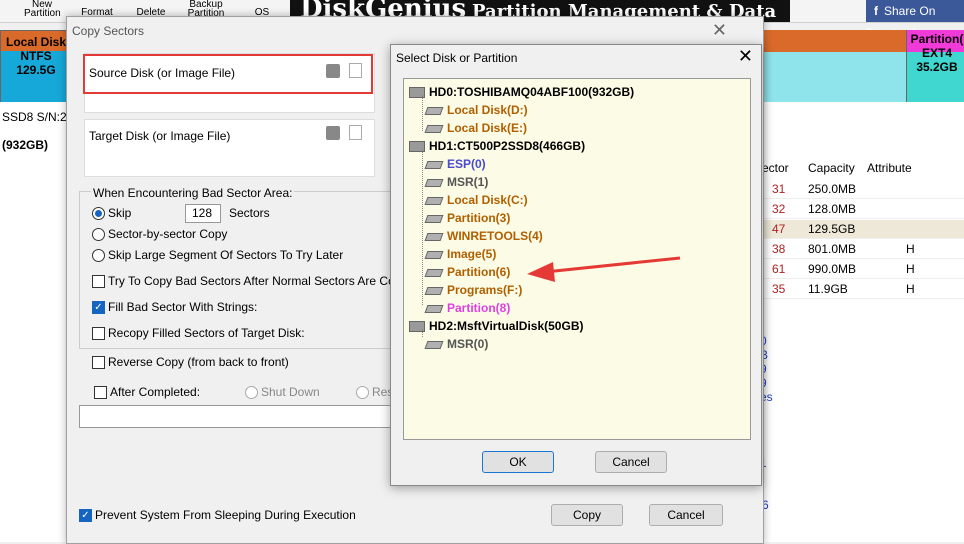  I want to click on disk-tree-item: HD2:MsftVirtualDisk(50GB), so click(496, 326).